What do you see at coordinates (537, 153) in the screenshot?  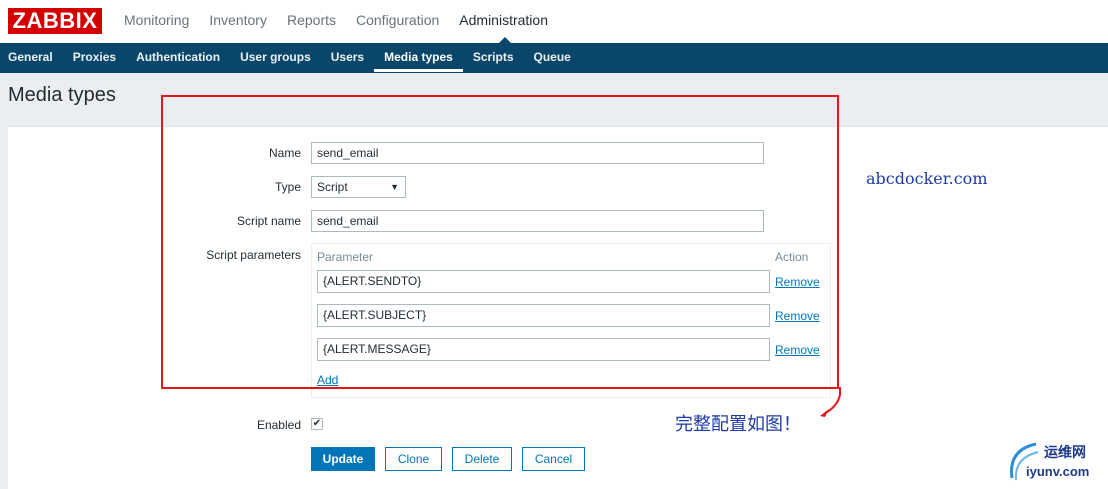 I see `name-input: send_email` at bounding box center [537, 153].